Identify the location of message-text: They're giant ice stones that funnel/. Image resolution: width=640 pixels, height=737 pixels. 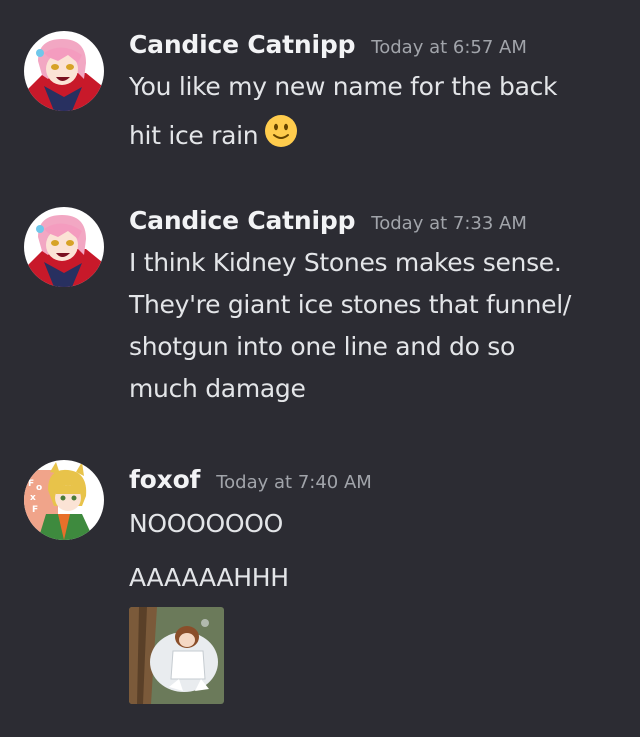
(350, 304).